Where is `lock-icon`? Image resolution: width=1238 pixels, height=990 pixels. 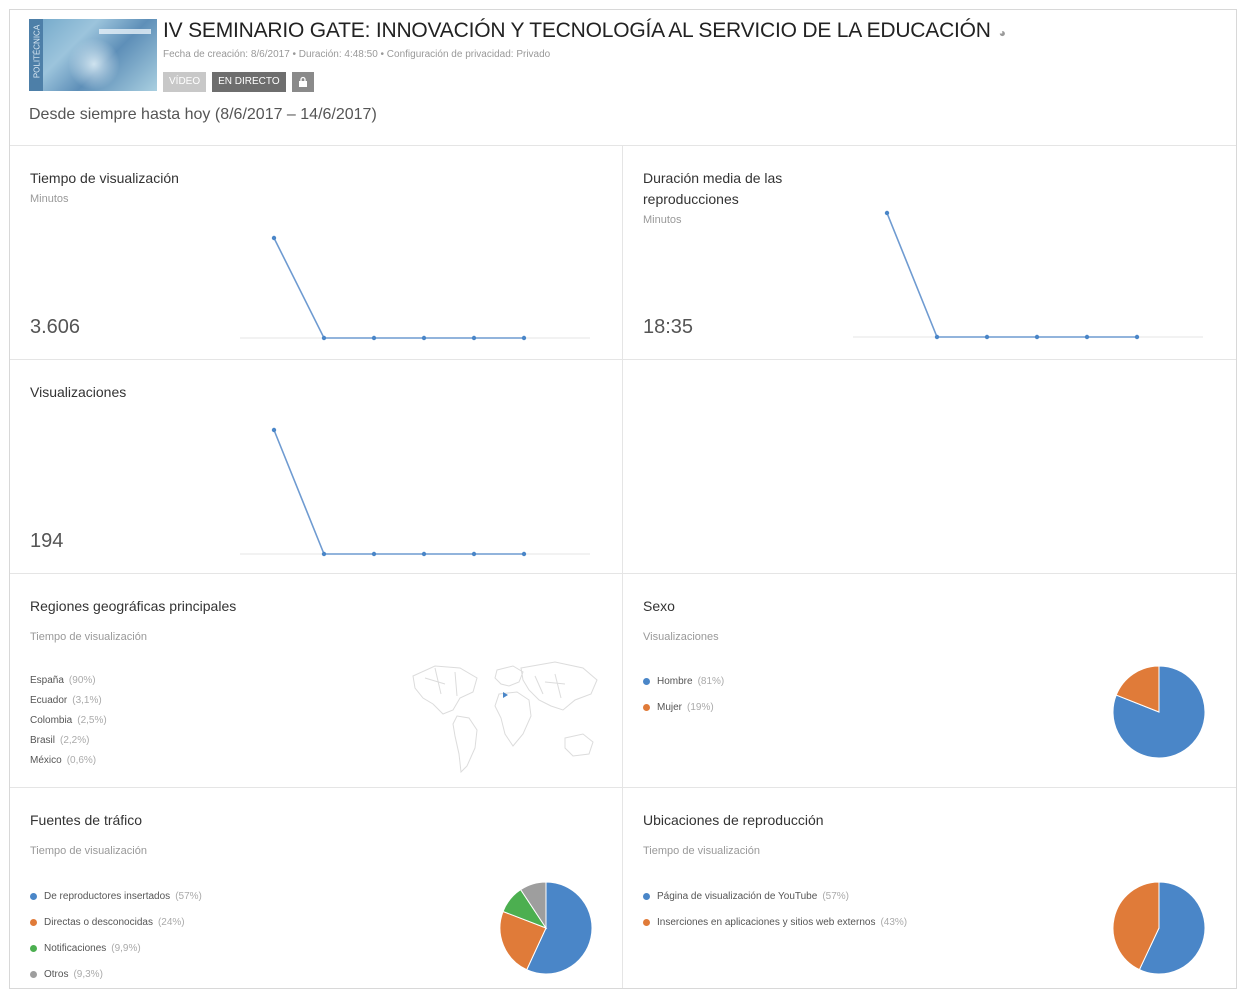
lock-icon is located at coordinates (302, 82).